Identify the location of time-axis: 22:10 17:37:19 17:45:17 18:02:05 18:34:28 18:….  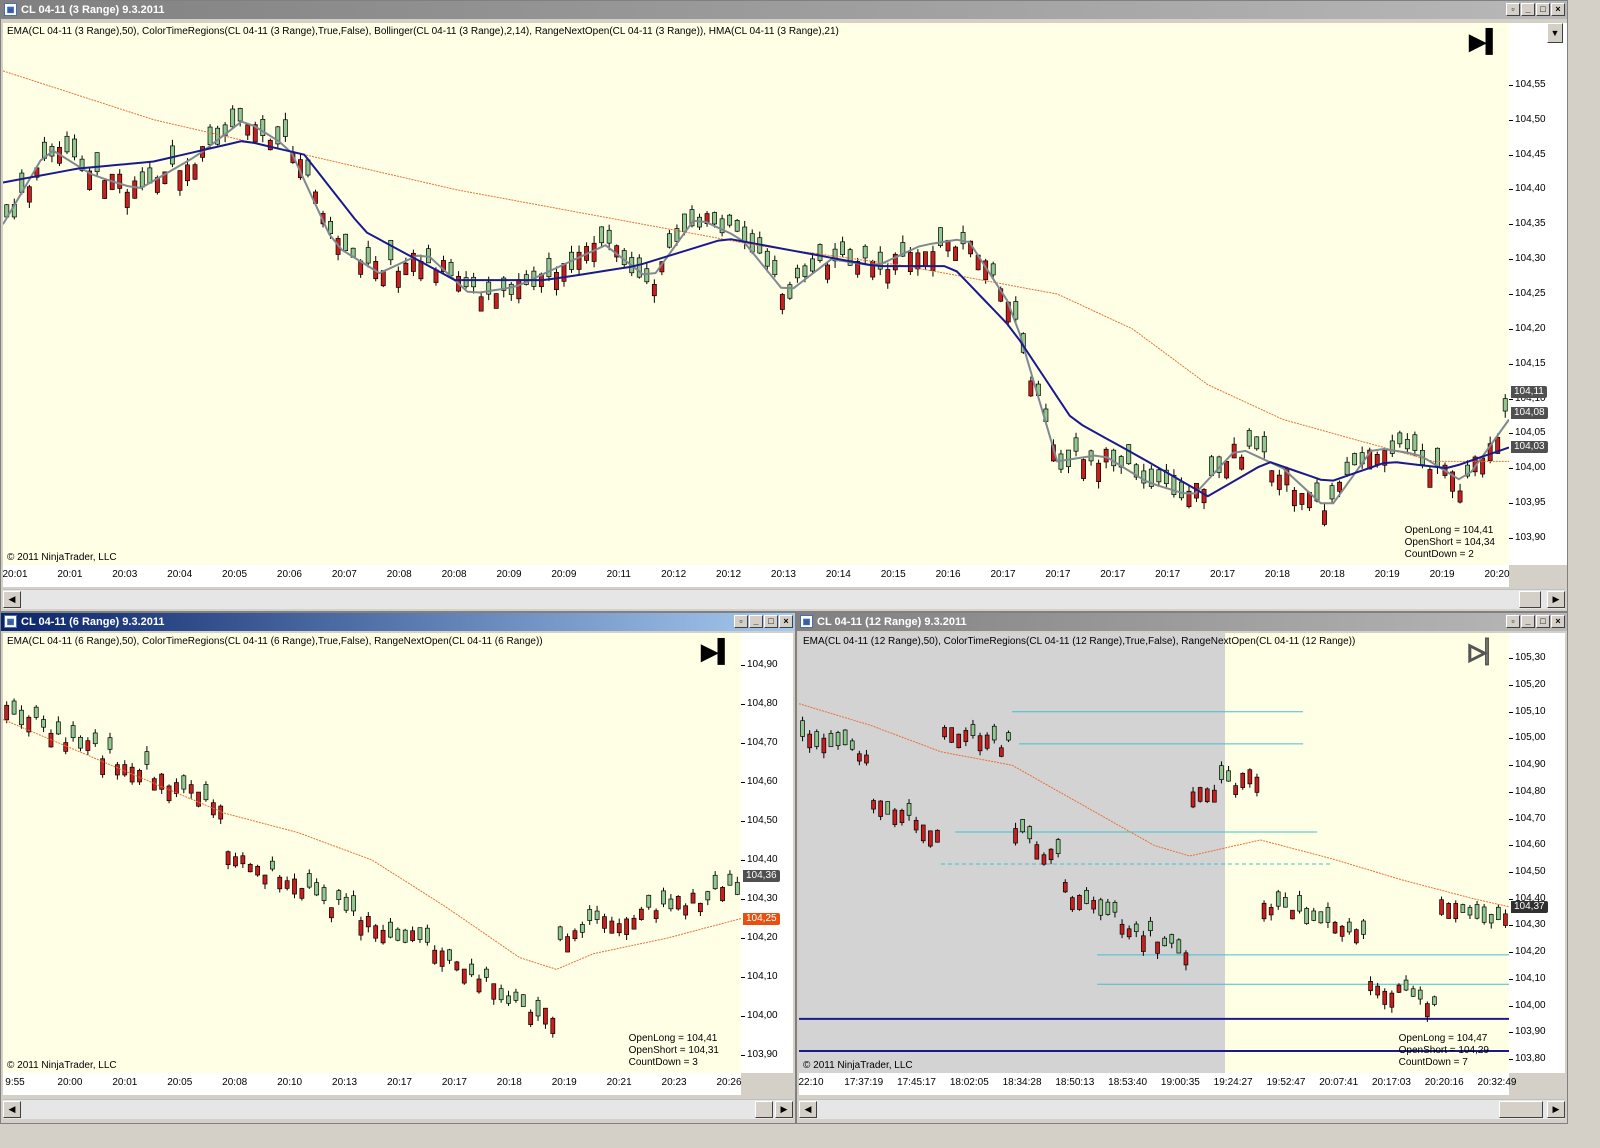
(1157, 1084).